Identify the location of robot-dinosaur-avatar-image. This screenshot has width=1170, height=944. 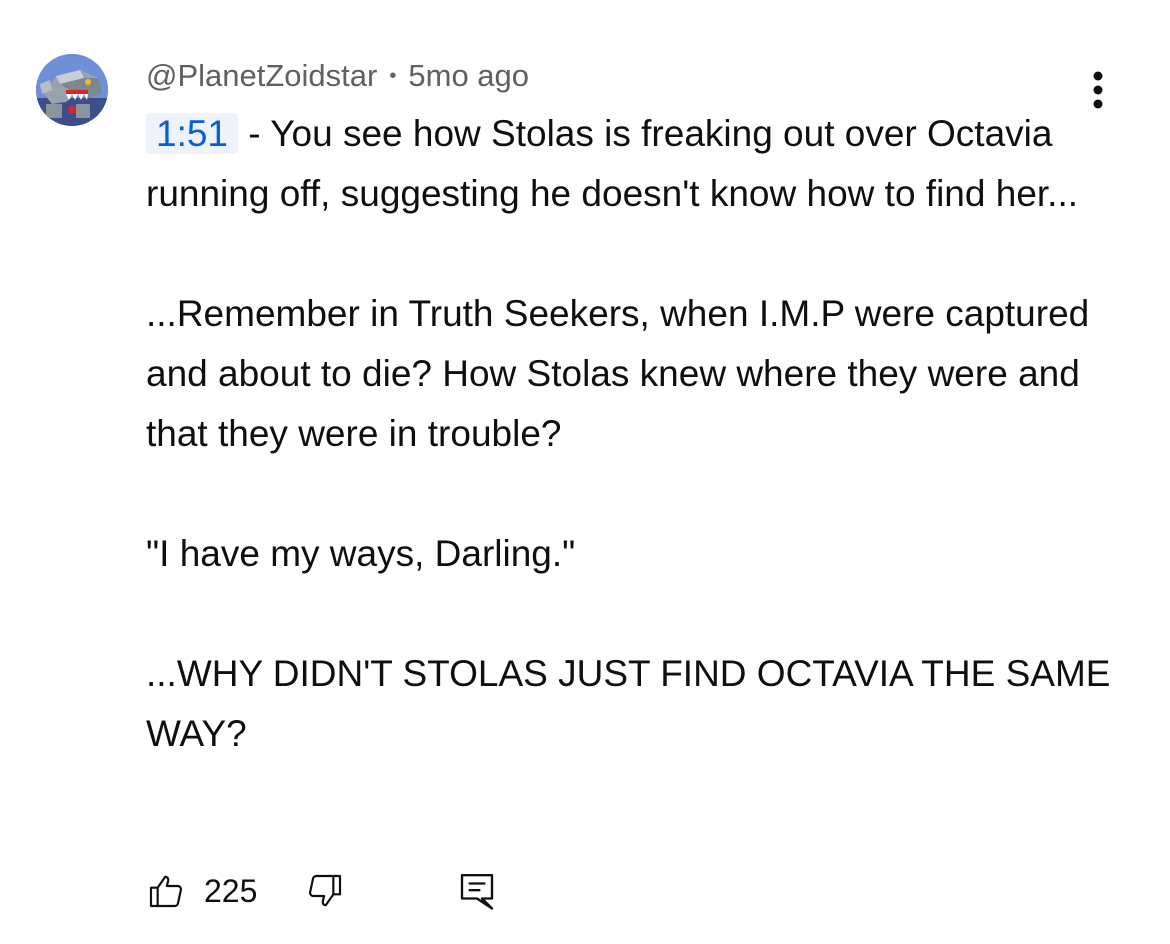
(72, 90).